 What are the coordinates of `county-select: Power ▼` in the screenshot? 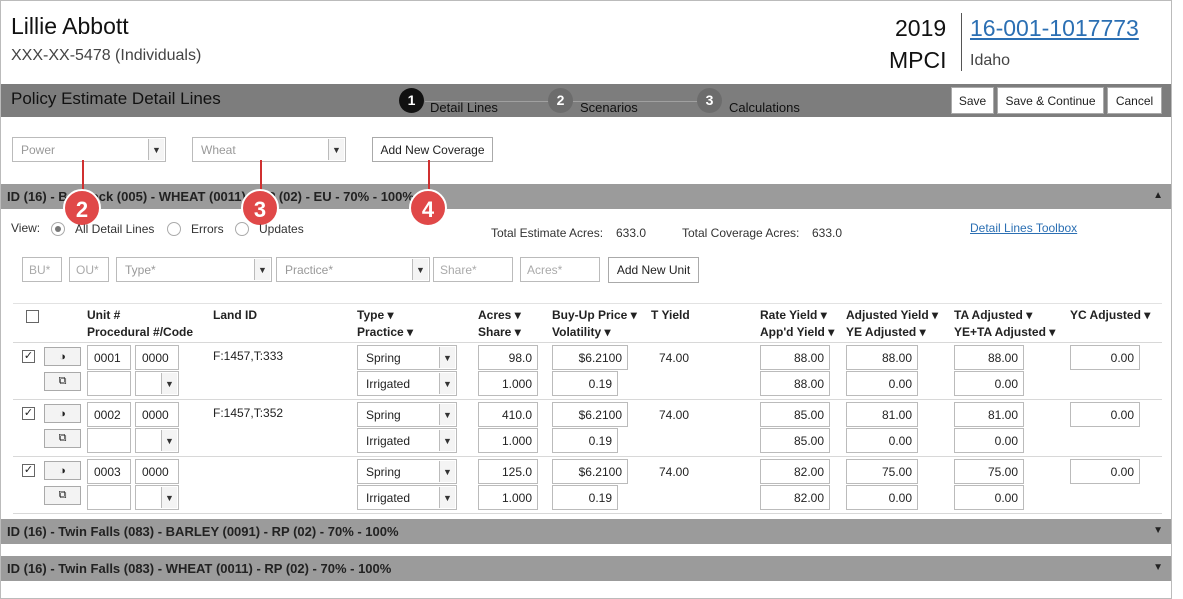 It's located at (89, 149).